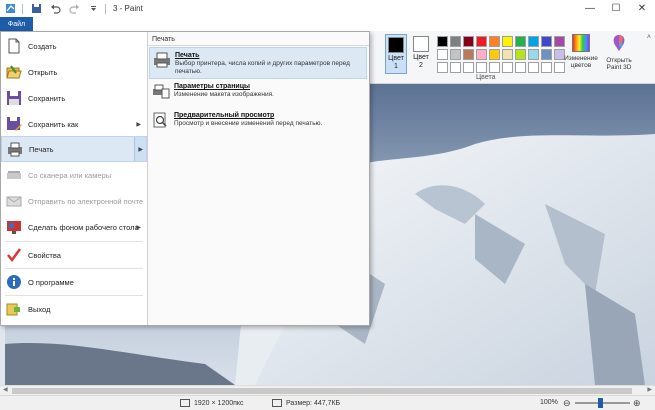 This screenshot has width=655, height=410. Describe the element at coordinates (14, 255) in the screenshot. I see `checkmark-icon` at that location.